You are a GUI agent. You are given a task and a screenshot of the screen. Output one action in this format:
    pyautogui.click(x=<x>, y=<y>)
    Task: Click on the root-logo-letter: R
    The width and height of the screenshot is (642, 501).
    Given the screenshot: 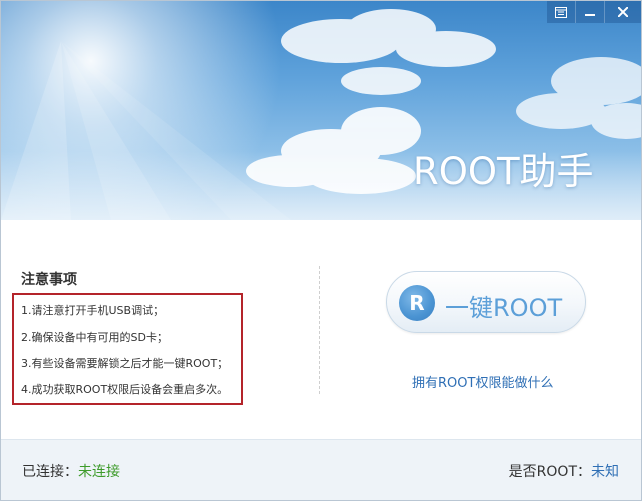 What is the action you would take?
    pyautogui.click(x=417, y=303)
    